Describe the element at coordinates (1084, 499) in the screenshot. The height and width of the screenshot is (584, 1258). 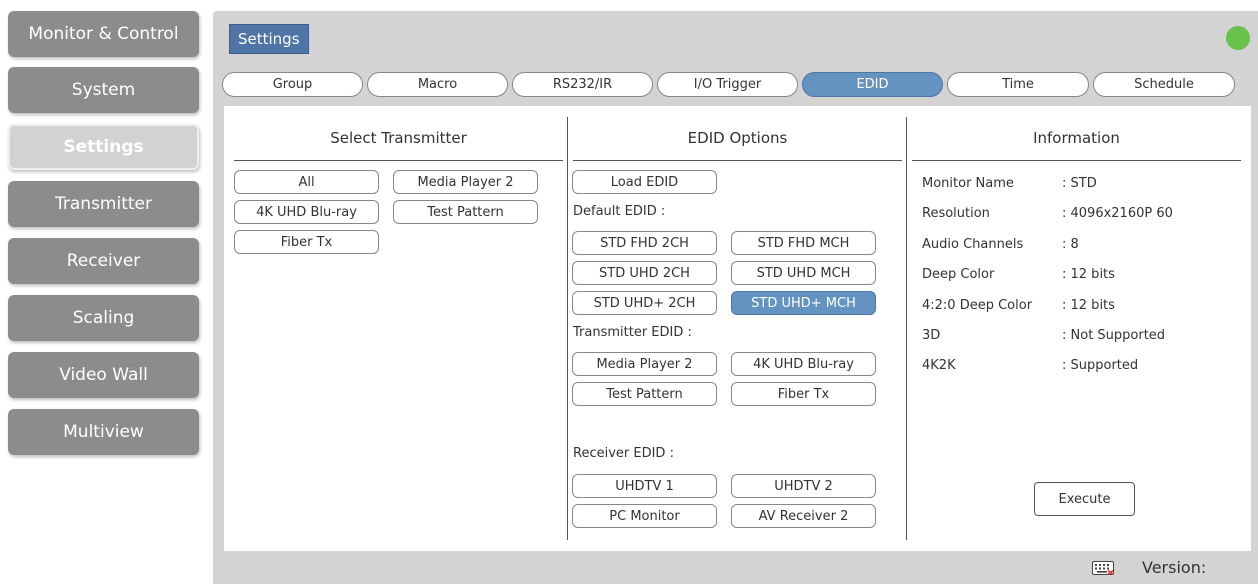
I see `execute-button: Execute` at that location.